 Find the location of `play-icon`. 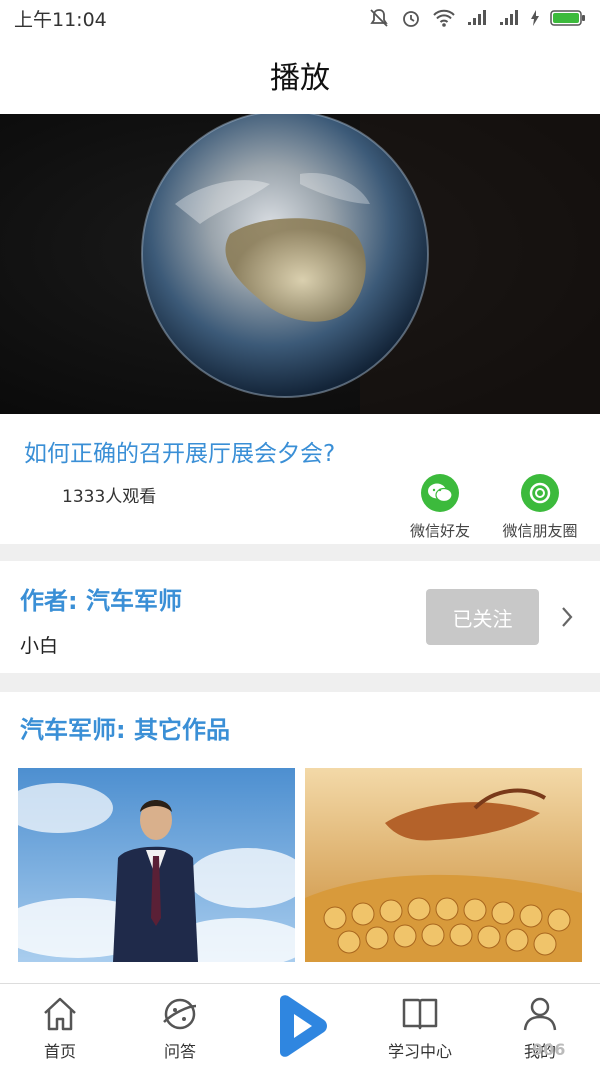

play-icon is located at coordinates (303, 1026).